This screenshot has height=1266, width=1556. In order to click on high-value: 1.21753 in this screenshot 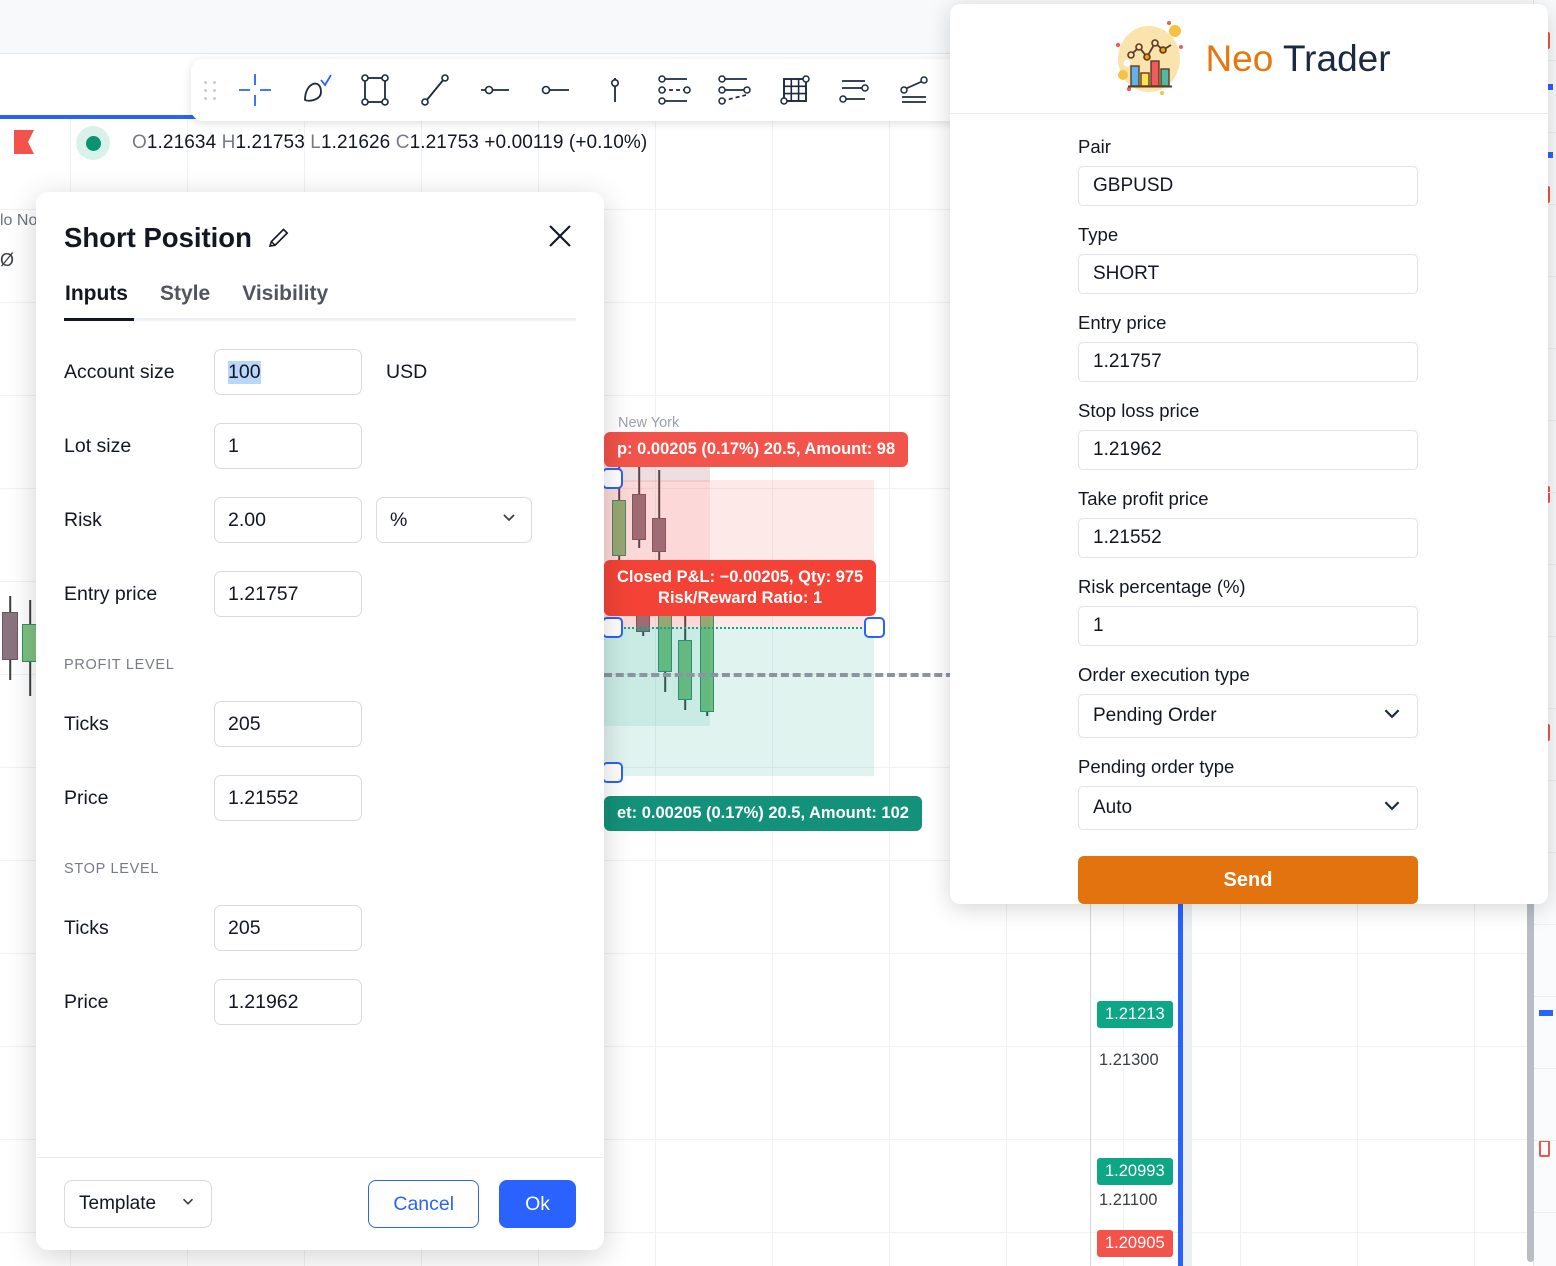, I will do `click(270, 142)`.